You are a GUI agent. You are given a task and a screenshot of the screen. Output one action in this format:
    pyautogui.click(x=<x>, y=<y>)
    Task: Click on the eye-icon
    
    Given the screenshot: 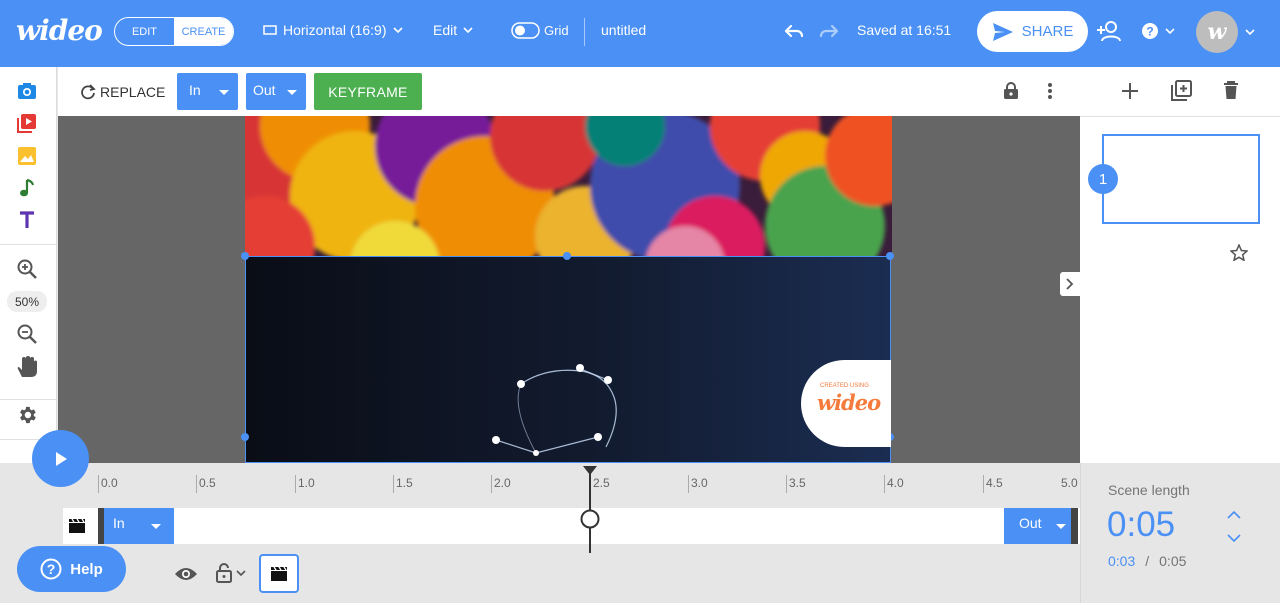 What is the action you would take?
    pyautogui.click(x=186, y=574)
    